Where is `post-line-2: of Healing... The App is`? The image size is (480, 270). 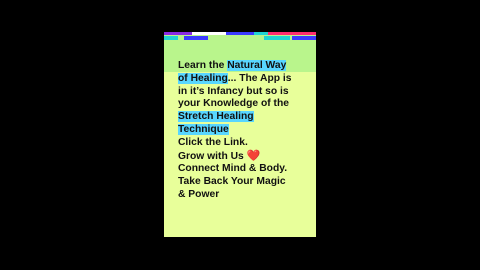
post-line-2: of Healing... The App is is located at coordinates (244, 79).